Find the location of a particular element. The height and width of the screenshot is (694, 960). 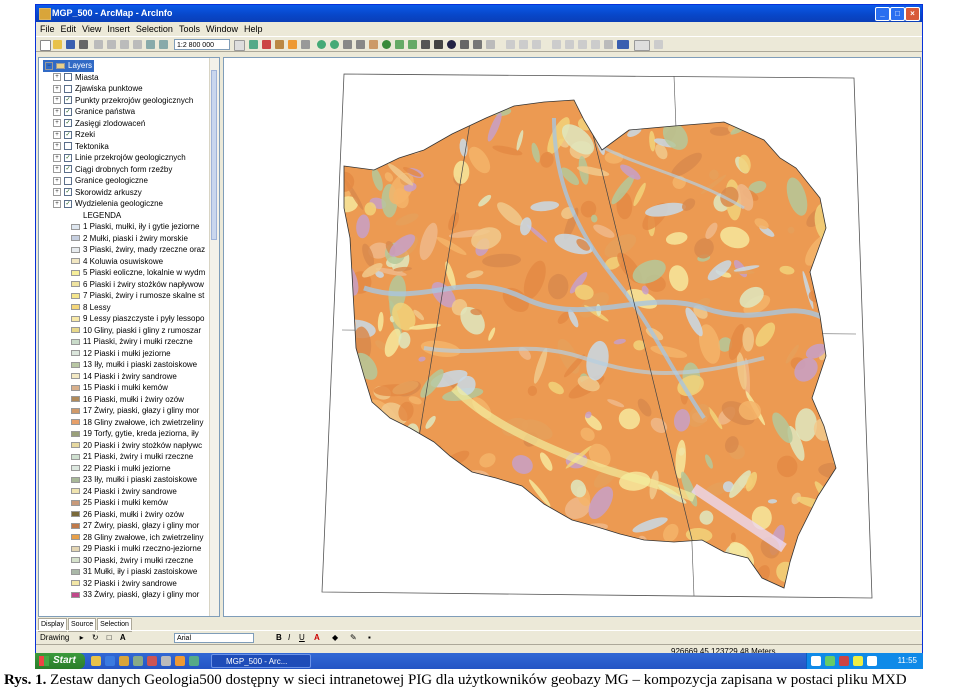

toc-legend-item-18: 19 Torfy, gytie, kreda jeziorna, iły is located at coordinates (135, 434).